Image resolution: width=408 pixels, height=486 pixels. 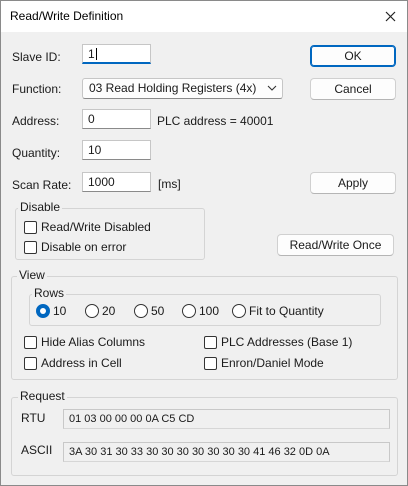 I want to click on chevron-down-icon, so click(x=272, y=88).